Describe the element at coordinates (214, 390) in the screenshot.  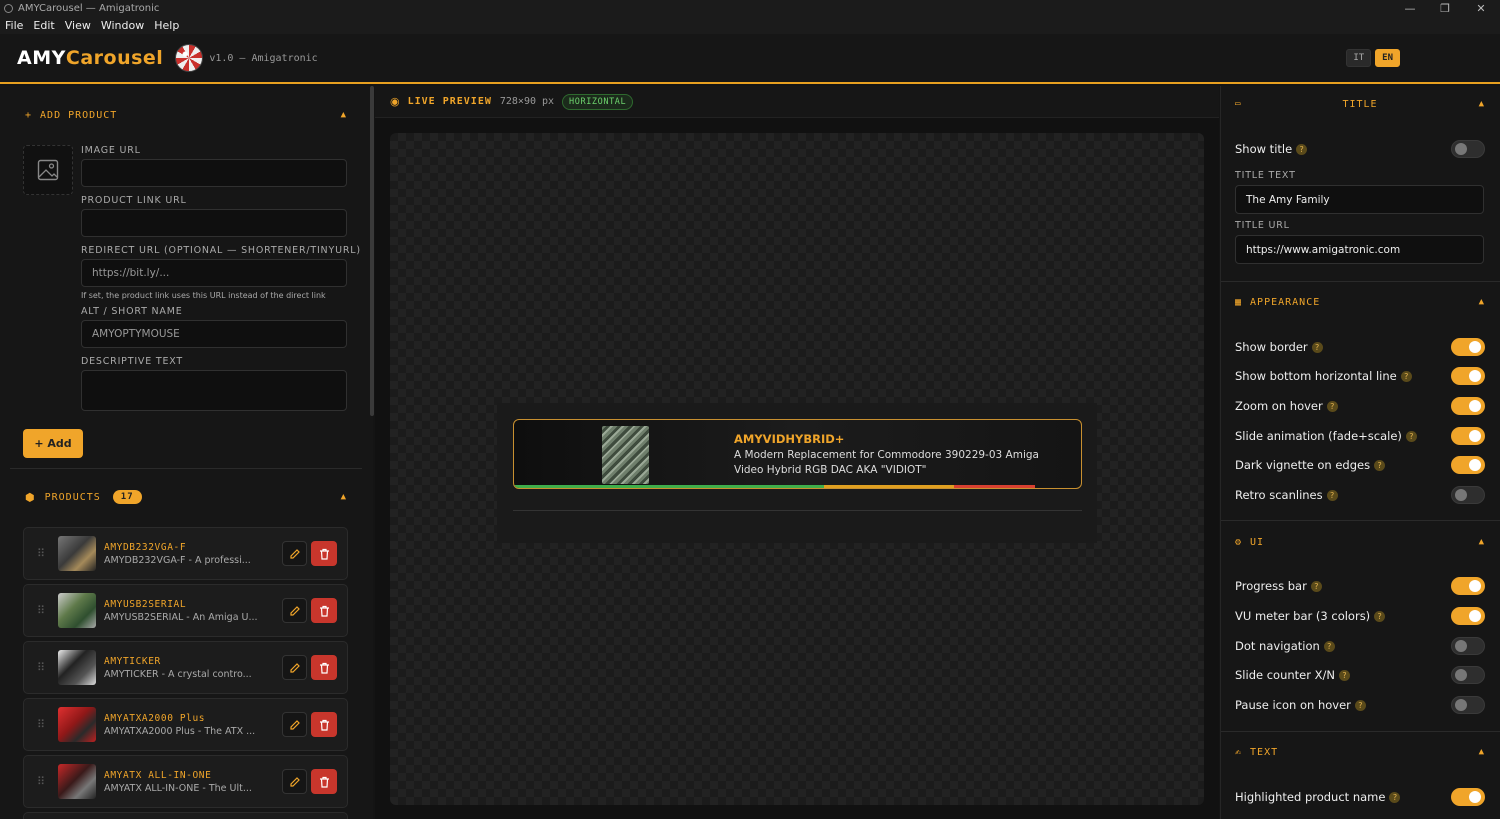
I see `descriptive-text-textarea` at that location.